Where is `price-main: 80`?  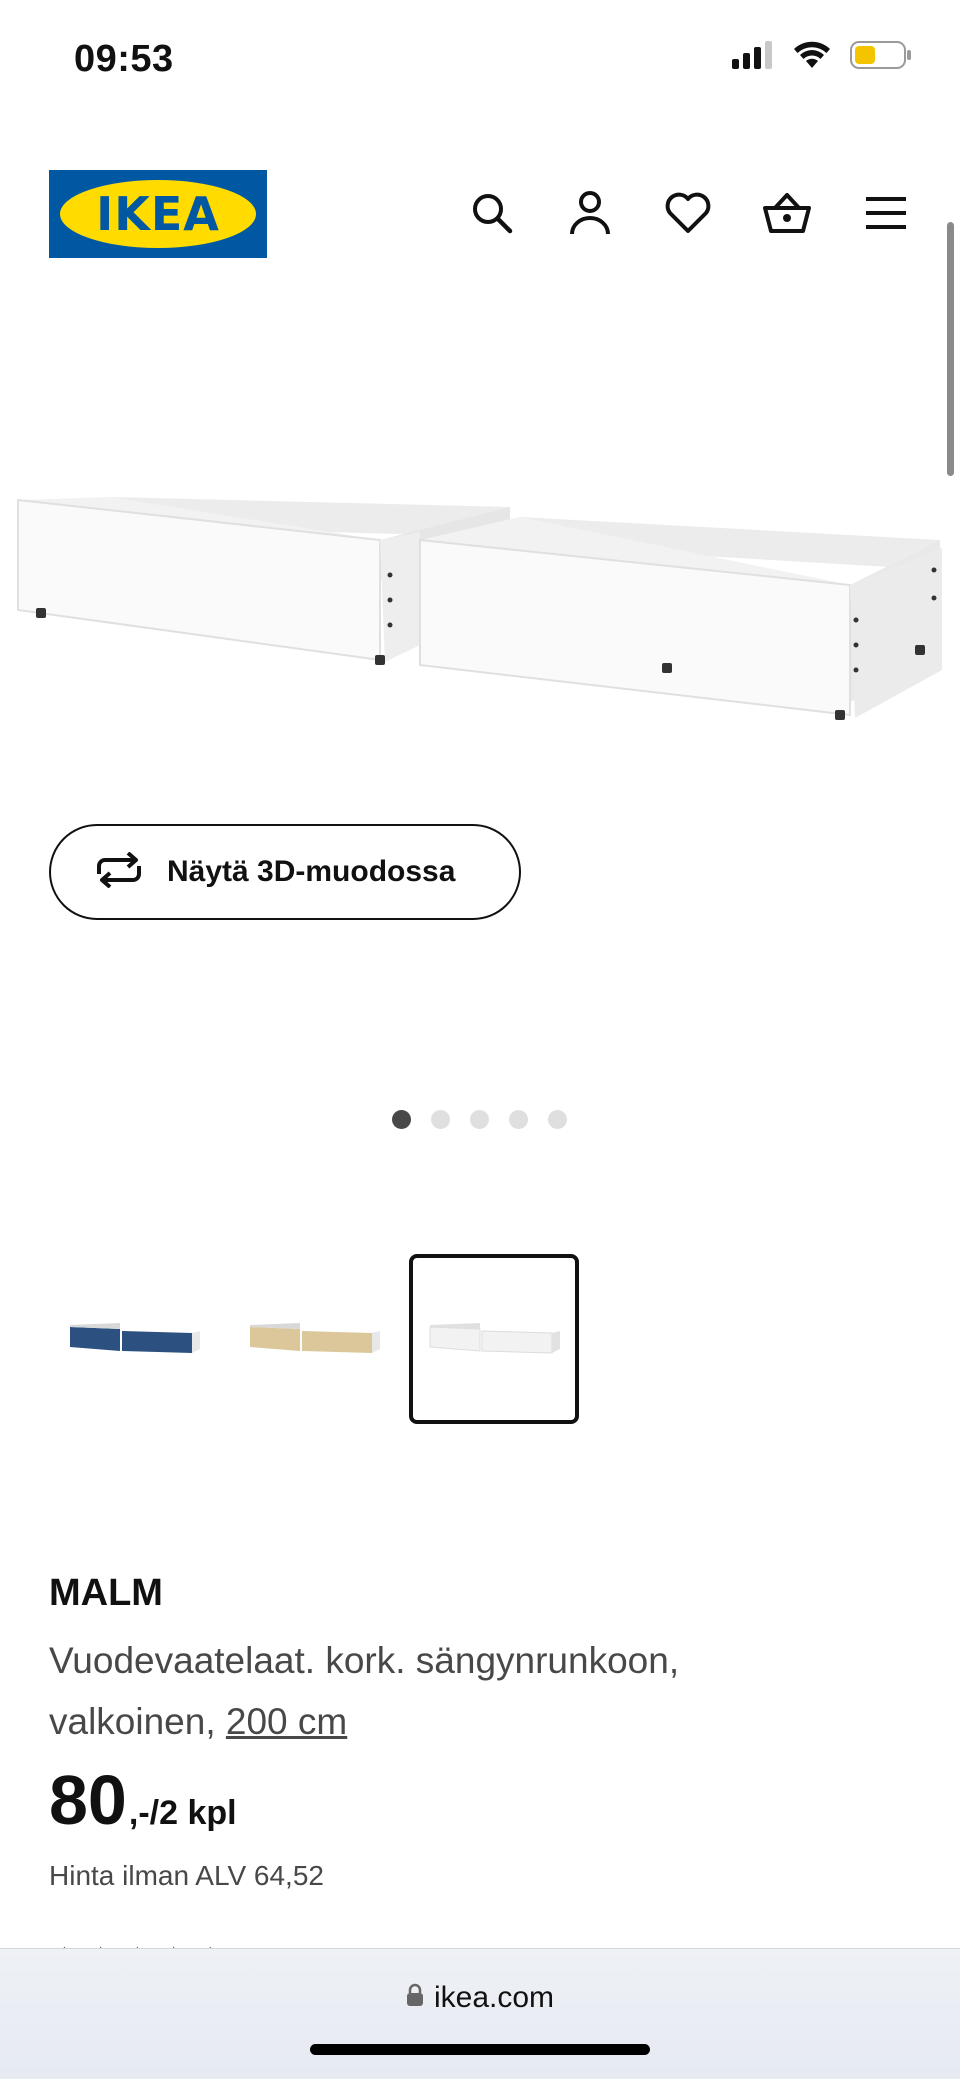
price-main: 80 is located at coordinates (88, 1800).